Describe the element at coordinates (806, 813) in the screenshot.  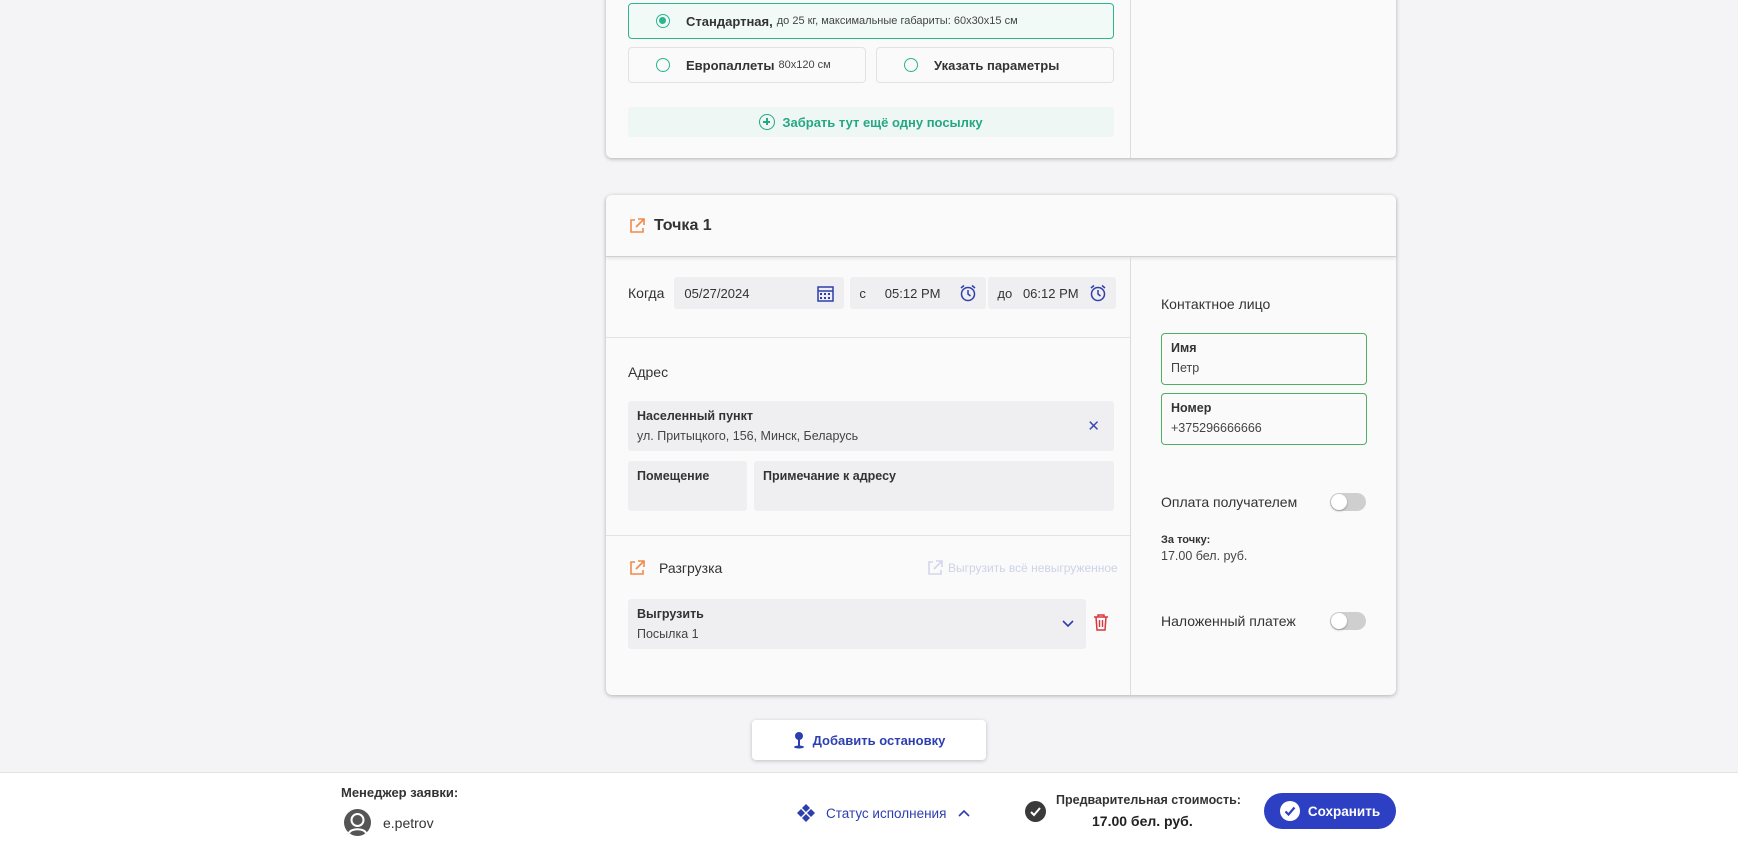
I see `diamonds-icon` at that location.